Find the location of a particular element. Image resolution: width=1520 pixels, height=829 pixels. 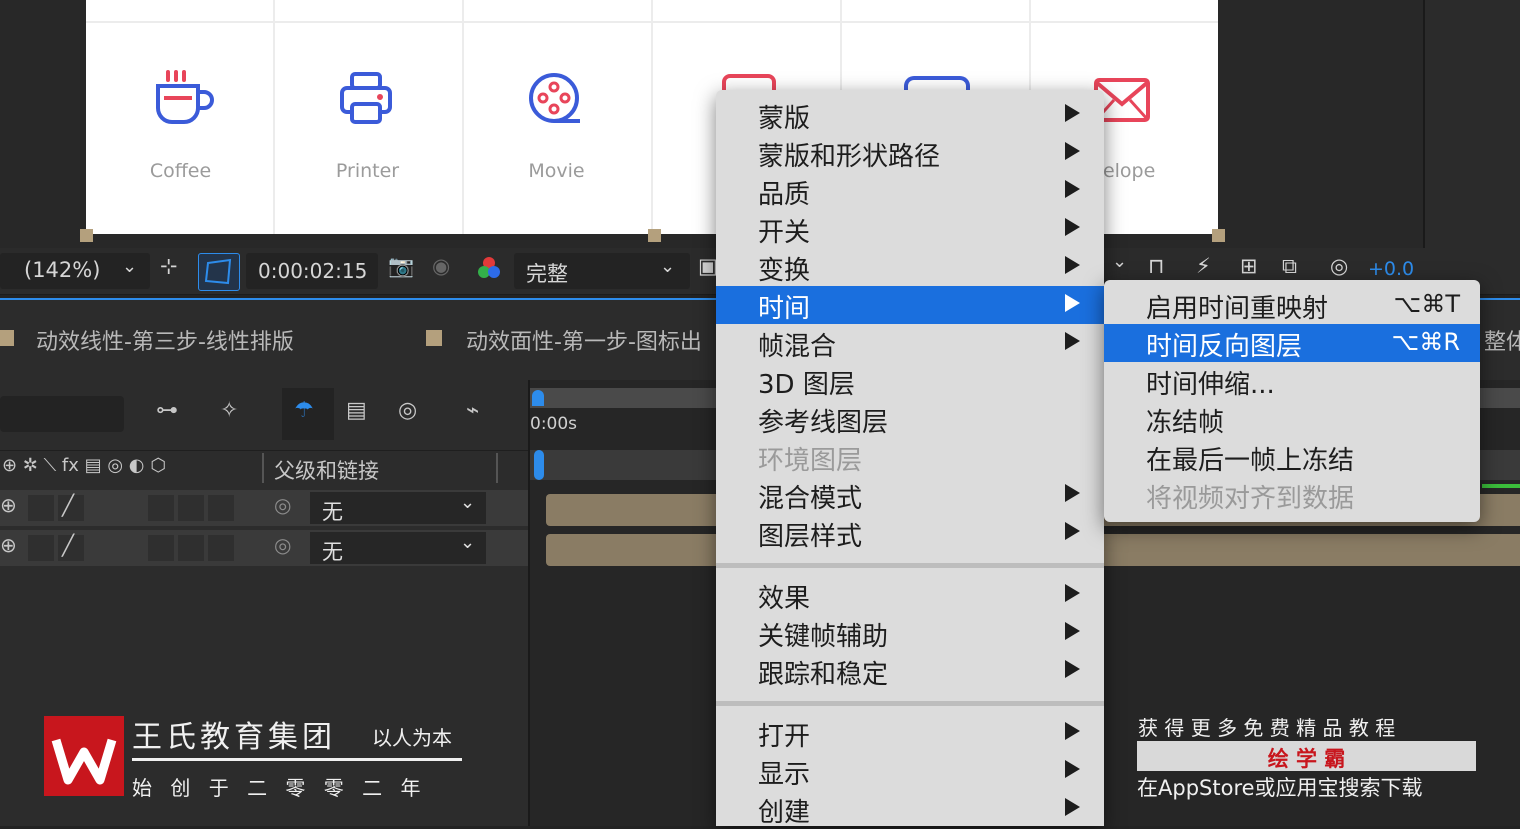

menu-item-blending-mode: 混合模式 is located at coordinates (910, 495).